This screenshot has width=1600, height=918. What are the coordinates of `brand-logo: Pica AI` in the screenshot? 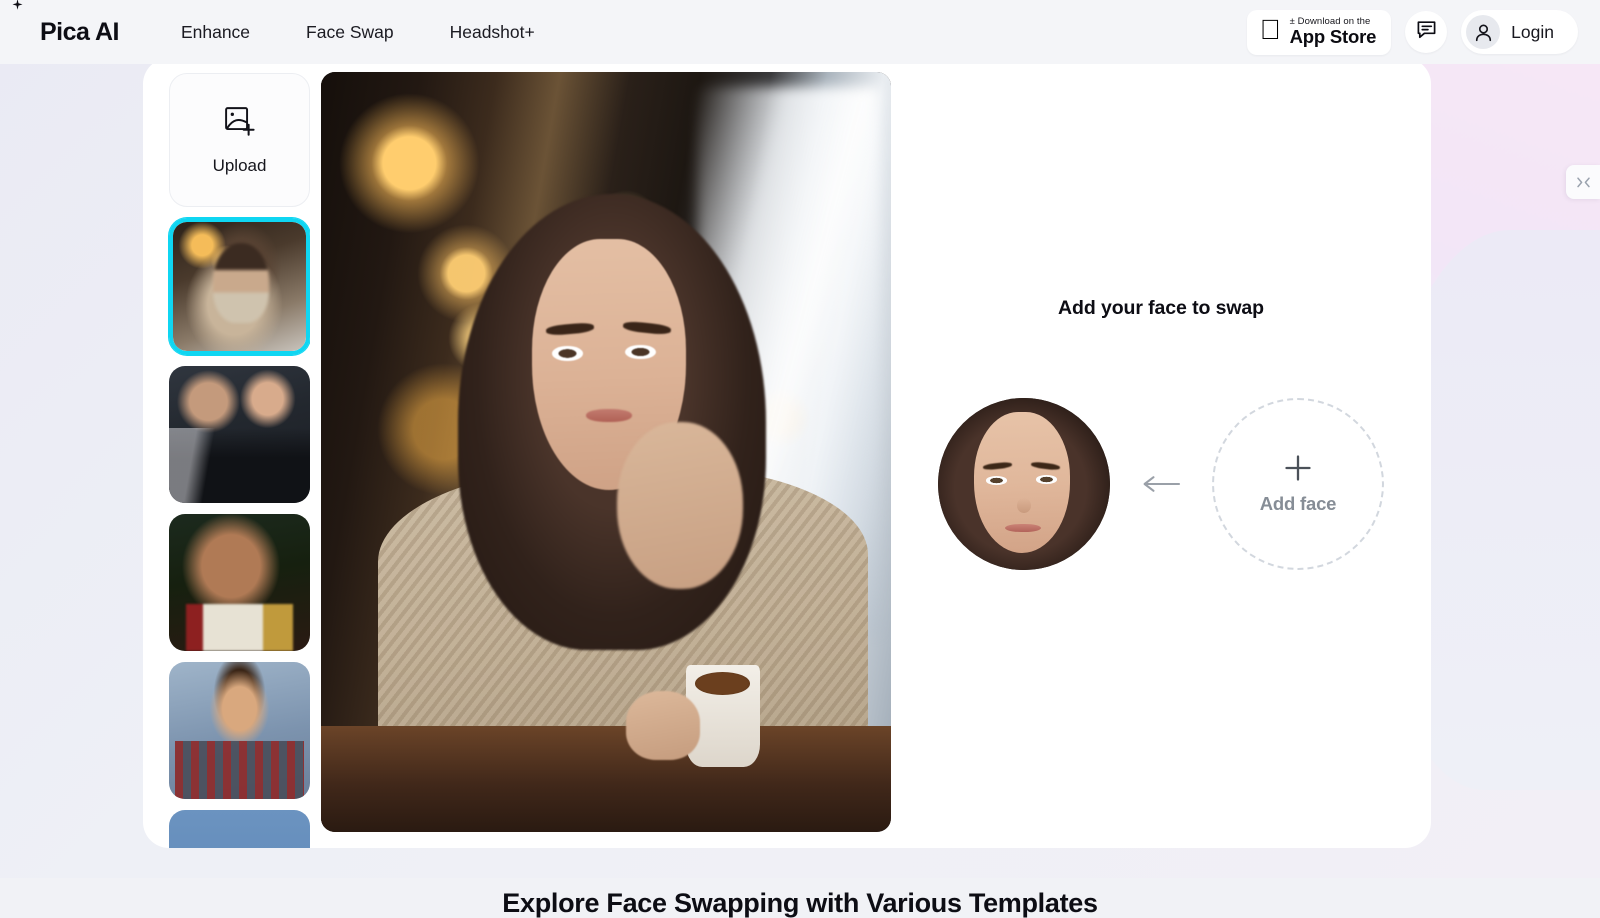 It's located at (65, 23).